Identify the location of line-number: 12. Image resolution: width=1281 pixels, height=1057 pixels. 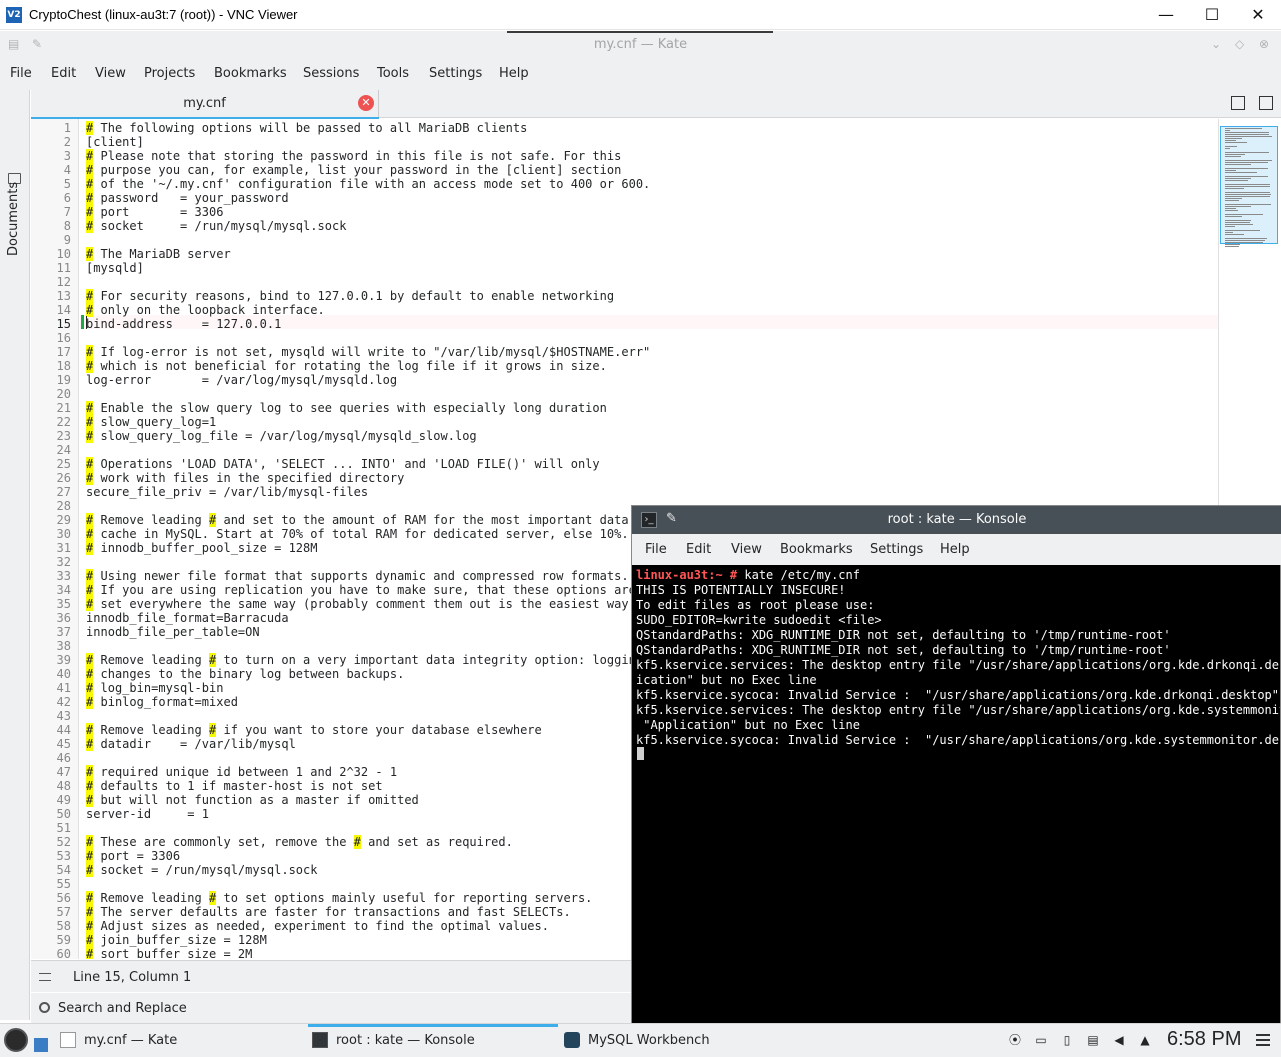
(63, 282).